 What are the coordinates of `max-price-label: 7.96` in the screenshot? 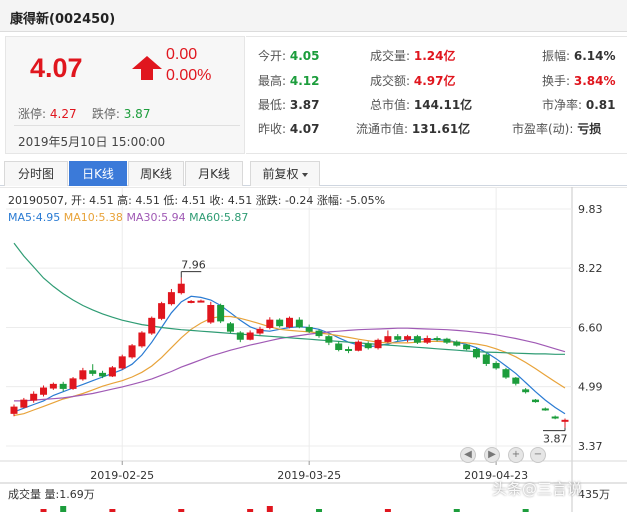 It's located at (193, 265).